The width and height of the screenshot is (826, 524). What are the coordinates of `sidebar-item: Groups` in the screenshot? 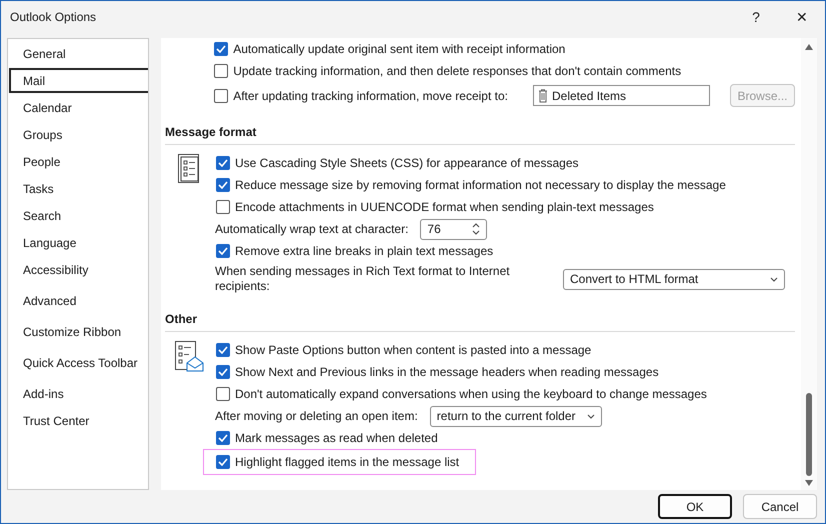 It's located at (78, 134).